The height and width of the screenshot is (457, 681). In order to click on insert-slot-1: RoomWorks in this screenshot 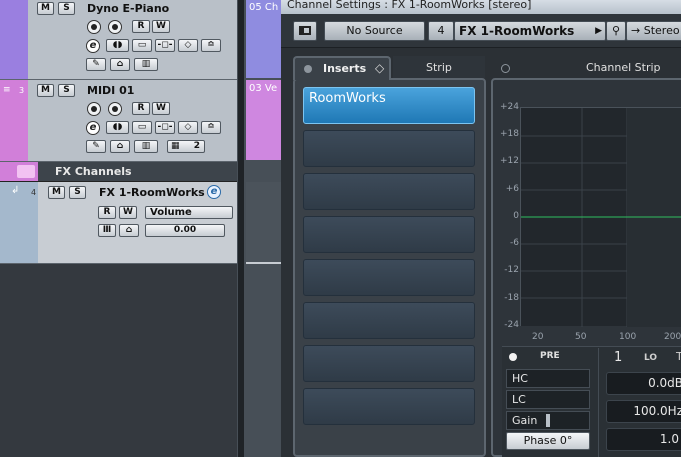, I will do `click(389, 105)`.